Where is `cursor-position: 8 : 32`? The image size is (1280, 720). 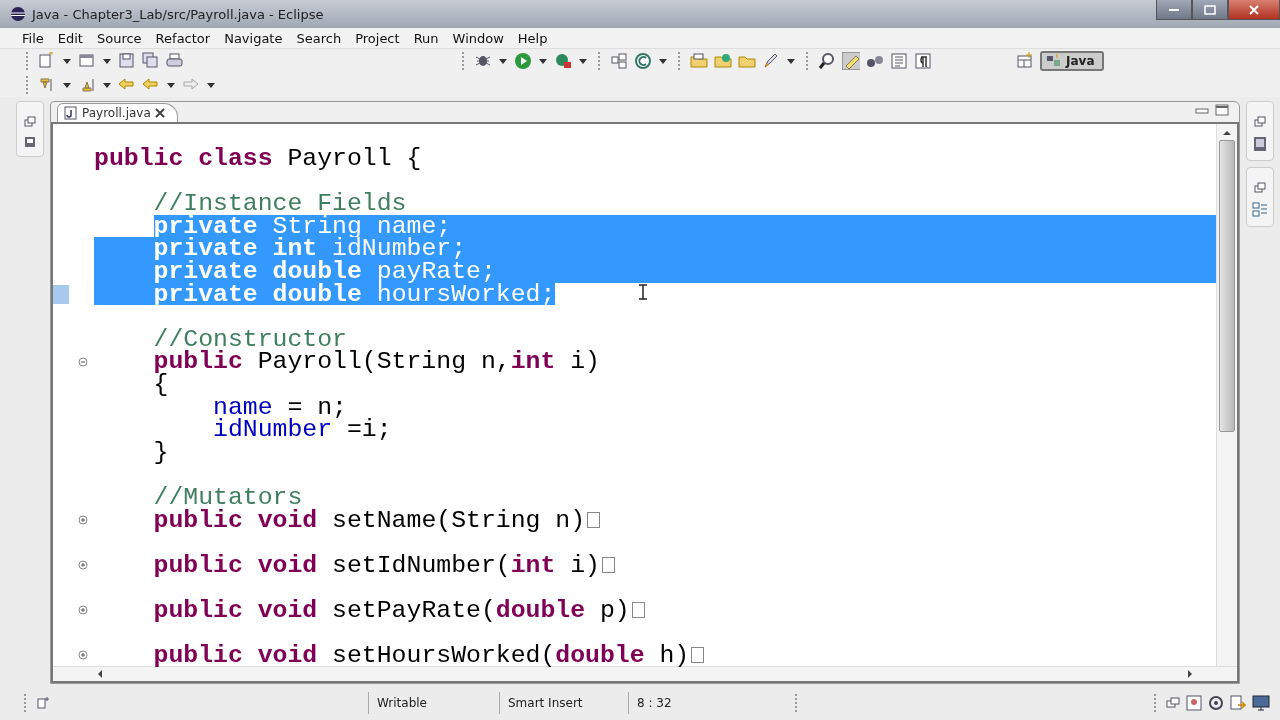
cursor-position: 8 : 32 is located at coordinates (706, 703).